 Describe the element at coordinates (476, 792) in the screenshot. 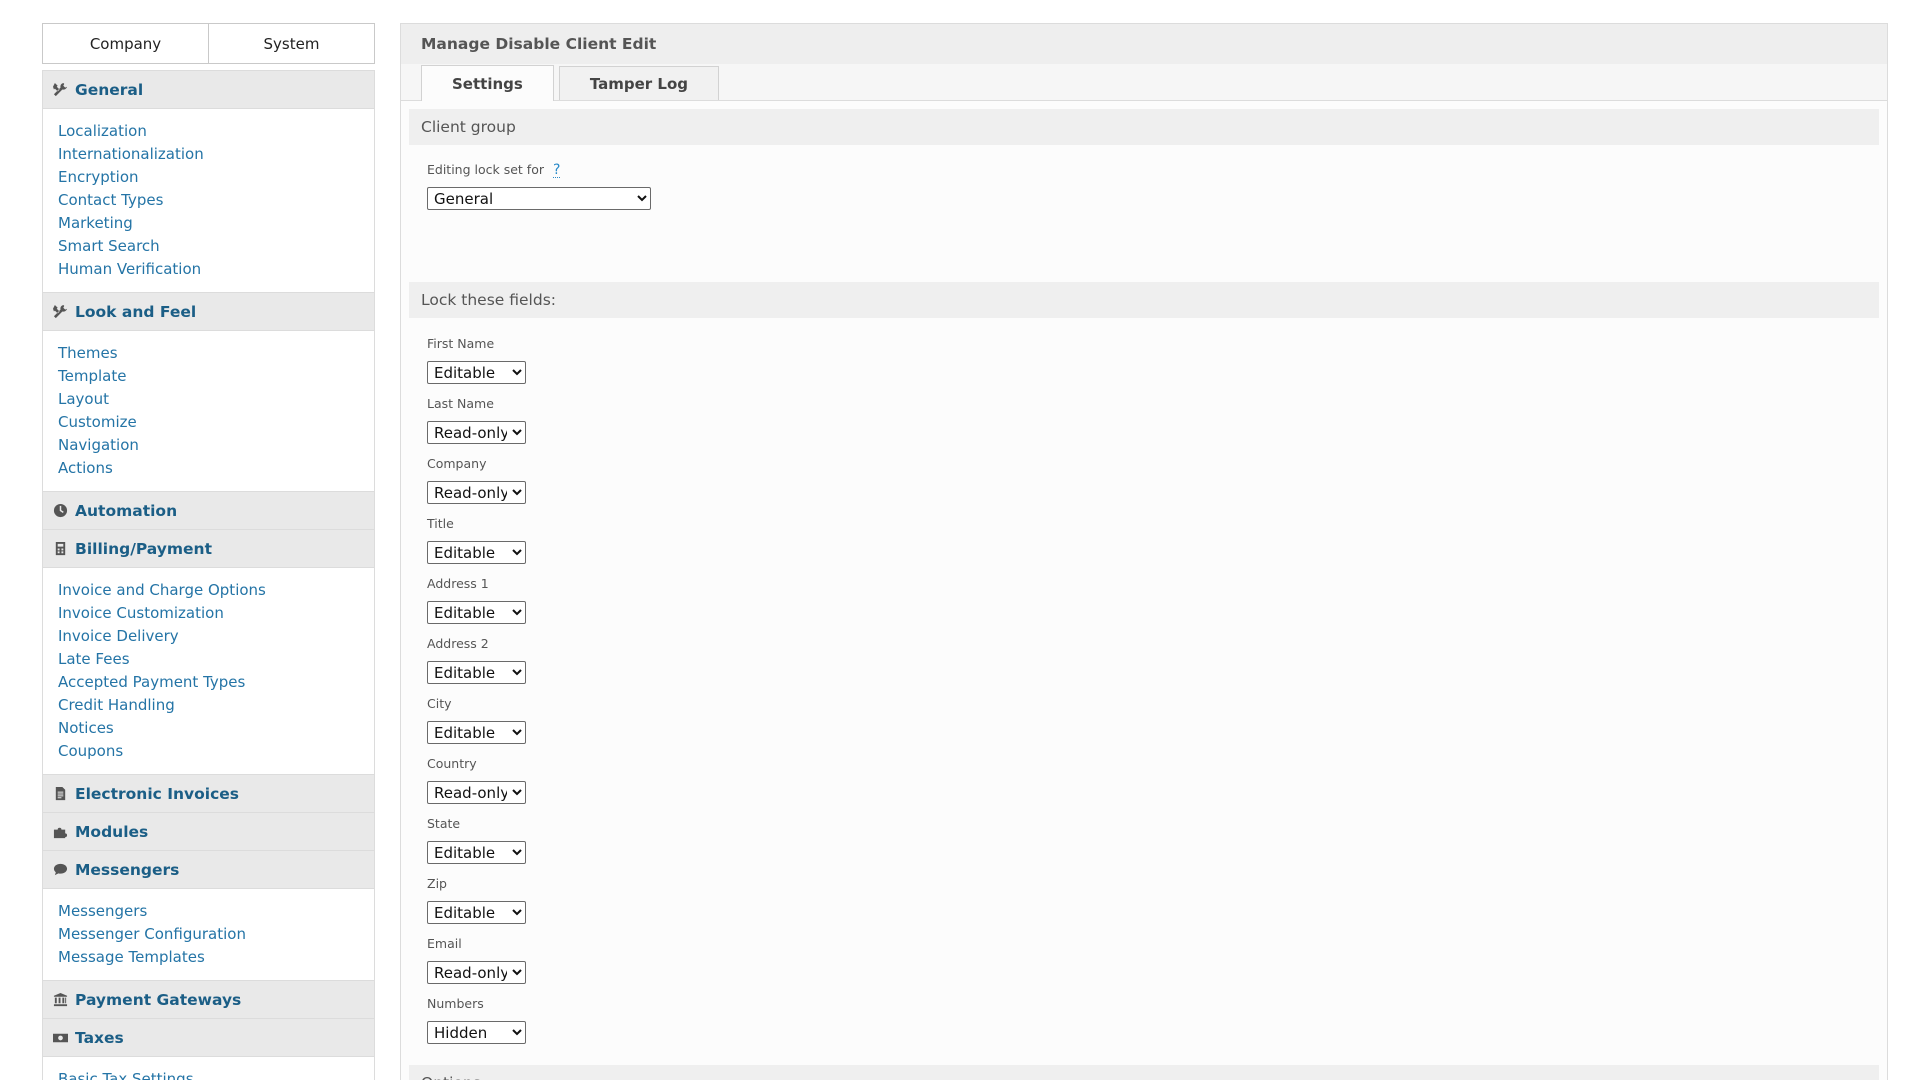

I see `country-lock-select: Read-only` at that location.